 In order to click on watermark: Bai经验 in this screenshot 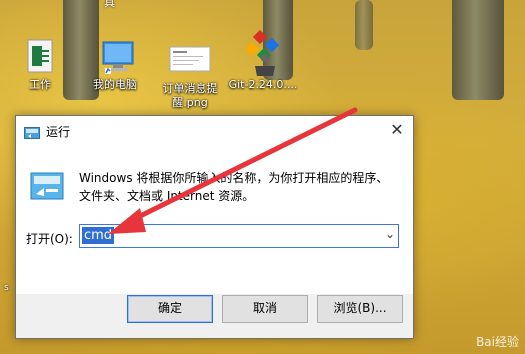, I will do `click(497, 342)`.